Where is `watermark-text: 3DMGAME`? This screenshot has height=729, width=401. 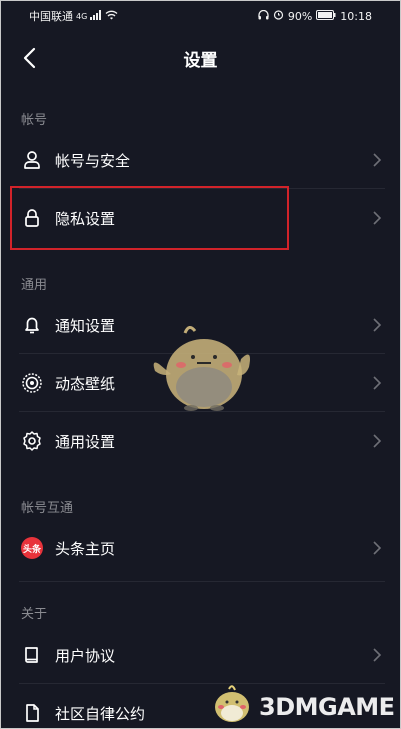
watermark-text: 3DMGAME is located at coordinates (327, 707).